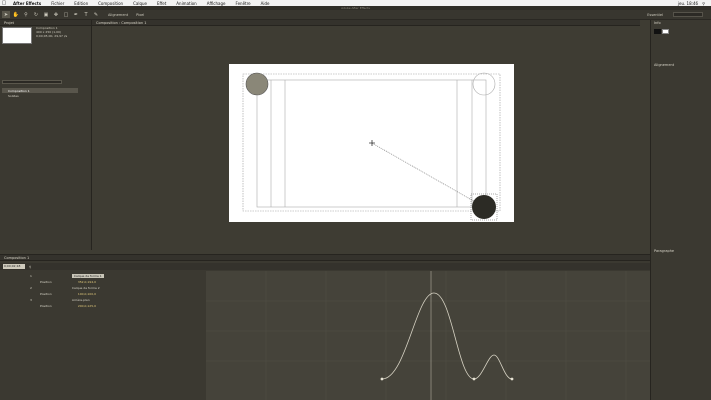  Describe the element at coordinates (57, 3) in the screenshot. I see `menu-fichier: Fichier` at that location.